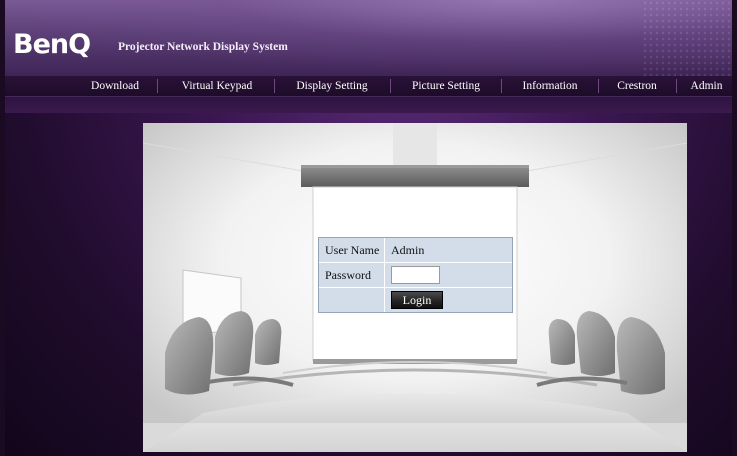 The image size is (737, 456). I want to click on nav-subband, so click(368, 105).